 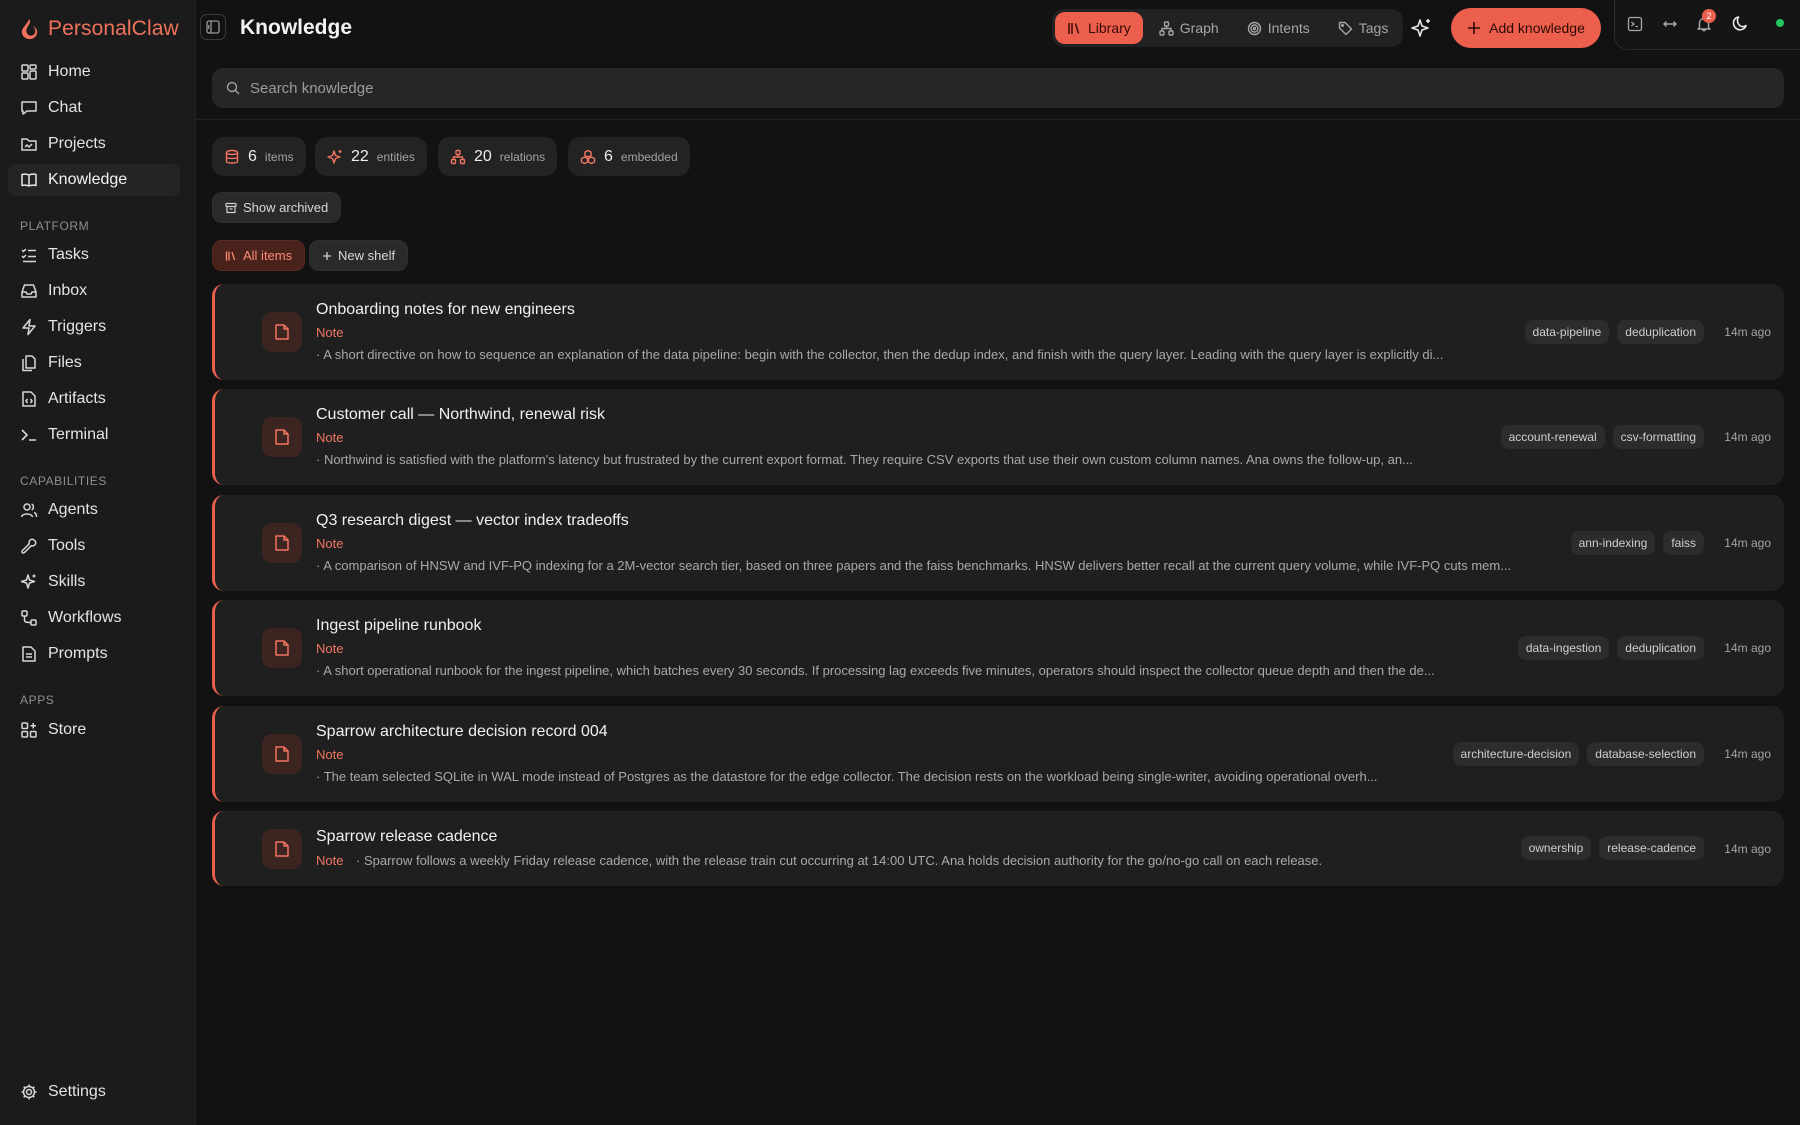 I want to click on tab-label: Graph, so click(x=1199, y=28).